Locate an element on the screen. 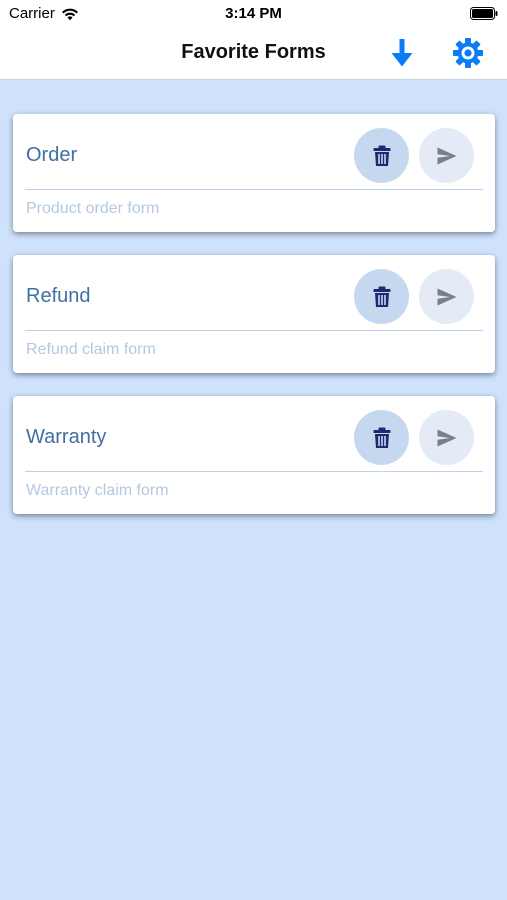 This screenshot has width=507, height=900. page-title: Favorite Forms is located at coordinates (253, 52).